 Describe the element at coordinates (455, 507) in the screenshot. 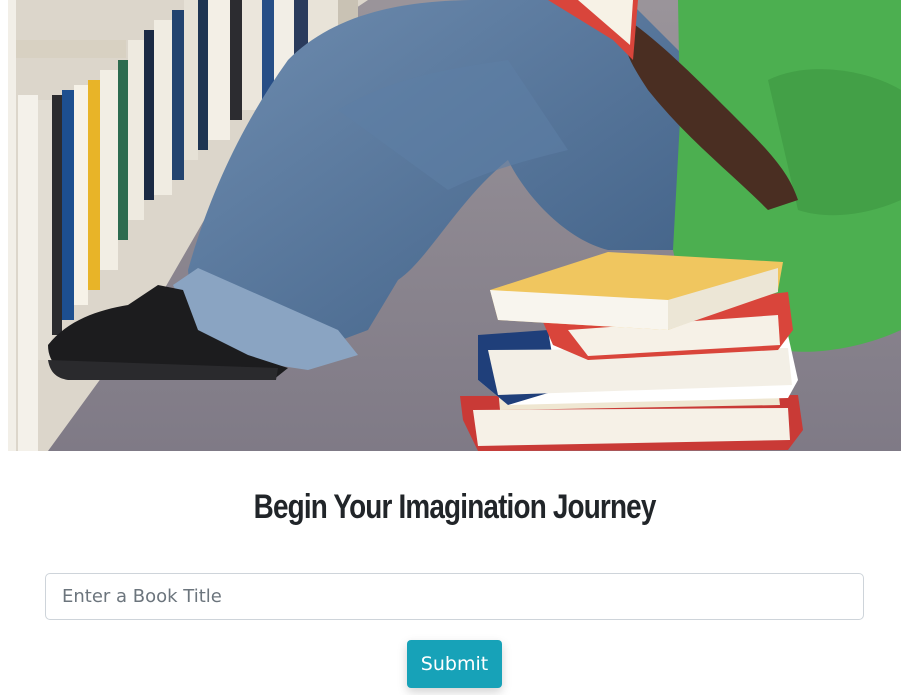

I see `page-title: Begin Your Imagination Journey` at that location.